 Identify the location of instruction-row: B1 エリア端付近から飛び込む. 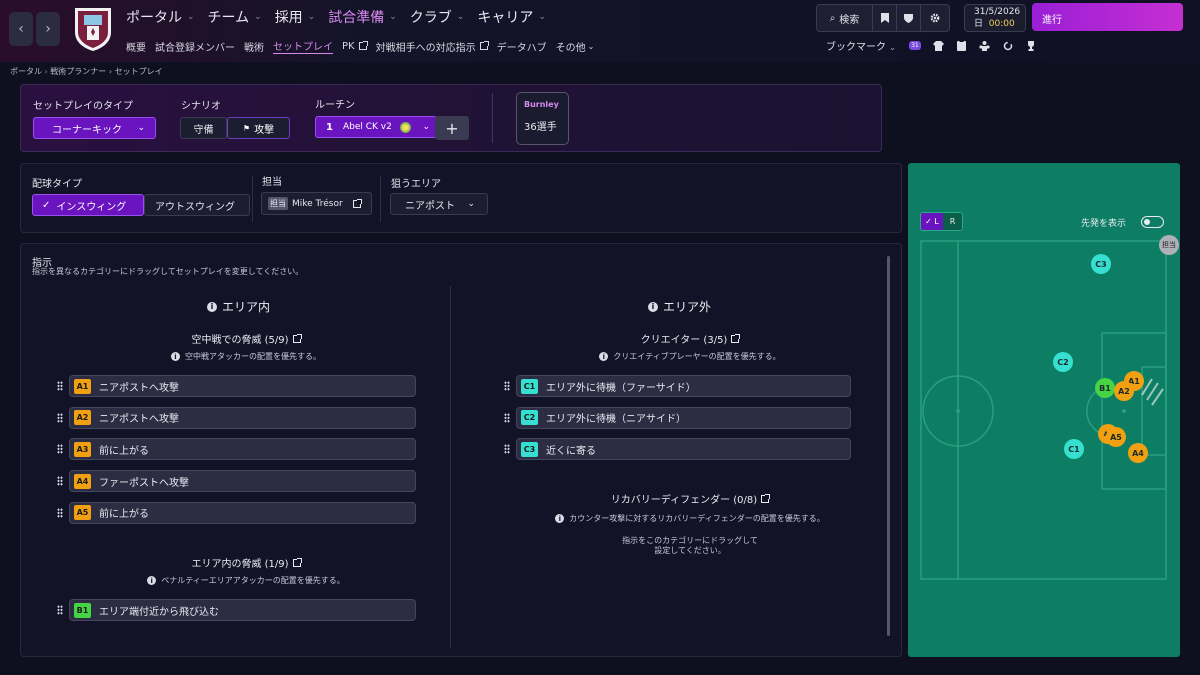
(242, 610).